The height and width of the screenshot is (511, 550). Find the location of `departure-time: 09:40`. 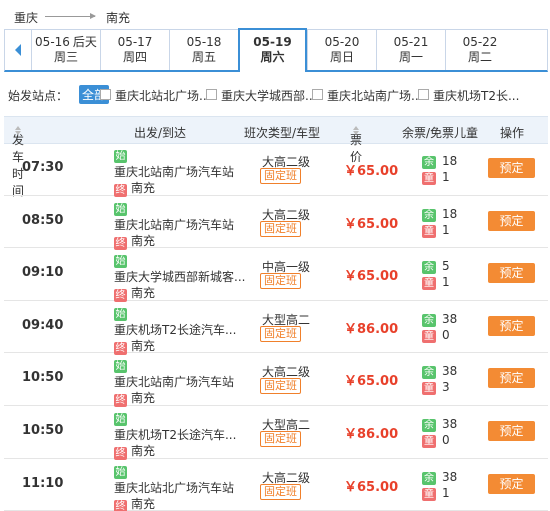

departure-time: 09:40 is located at coordinates (43, 325).